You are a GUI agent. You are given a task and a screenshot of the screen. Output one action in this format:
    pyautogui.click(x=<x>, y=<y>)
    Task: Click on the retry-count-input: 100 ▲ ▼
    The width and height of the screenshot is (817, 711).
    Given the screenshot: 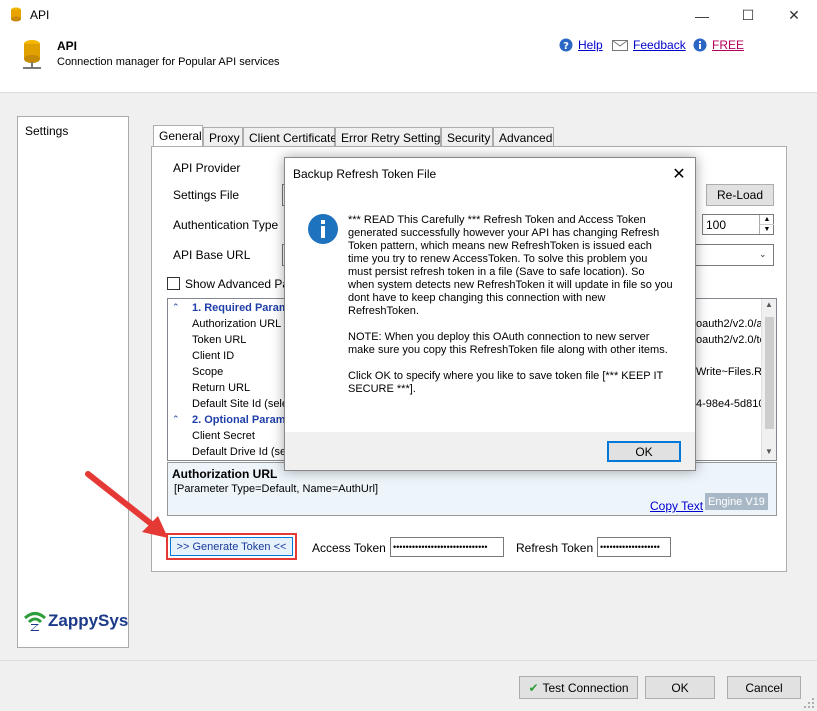 What is the action you would take?
    pyautogui.click(x=738, y=224)
    